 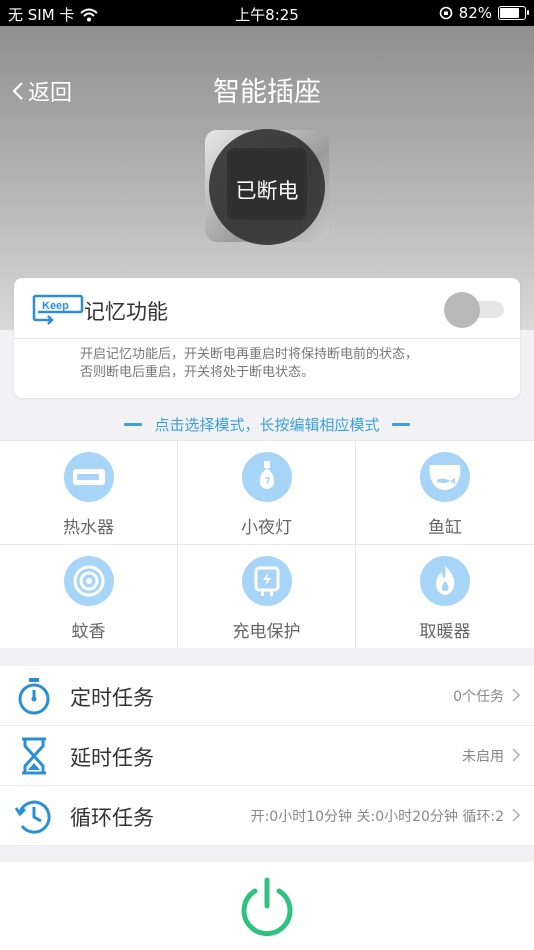 What do you see at coordinates (267, 92) in the screenshot?
I see `page-title: 智能插座` at bounding box center [267, 92].